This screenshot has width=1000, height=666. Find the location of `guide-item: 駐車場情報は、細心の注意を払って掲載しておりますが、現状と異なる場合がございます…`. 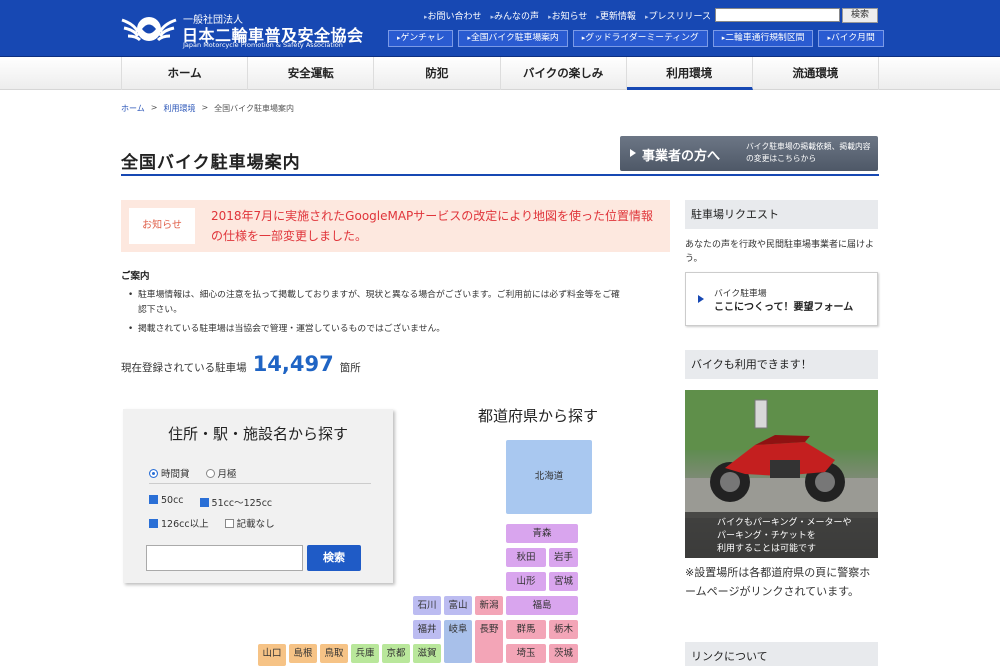

guide-item: 駐車場情報は、細心の注意を払って掲載しておりますが、現状と異なる場合がございます… is located at coordinates (378, 303).